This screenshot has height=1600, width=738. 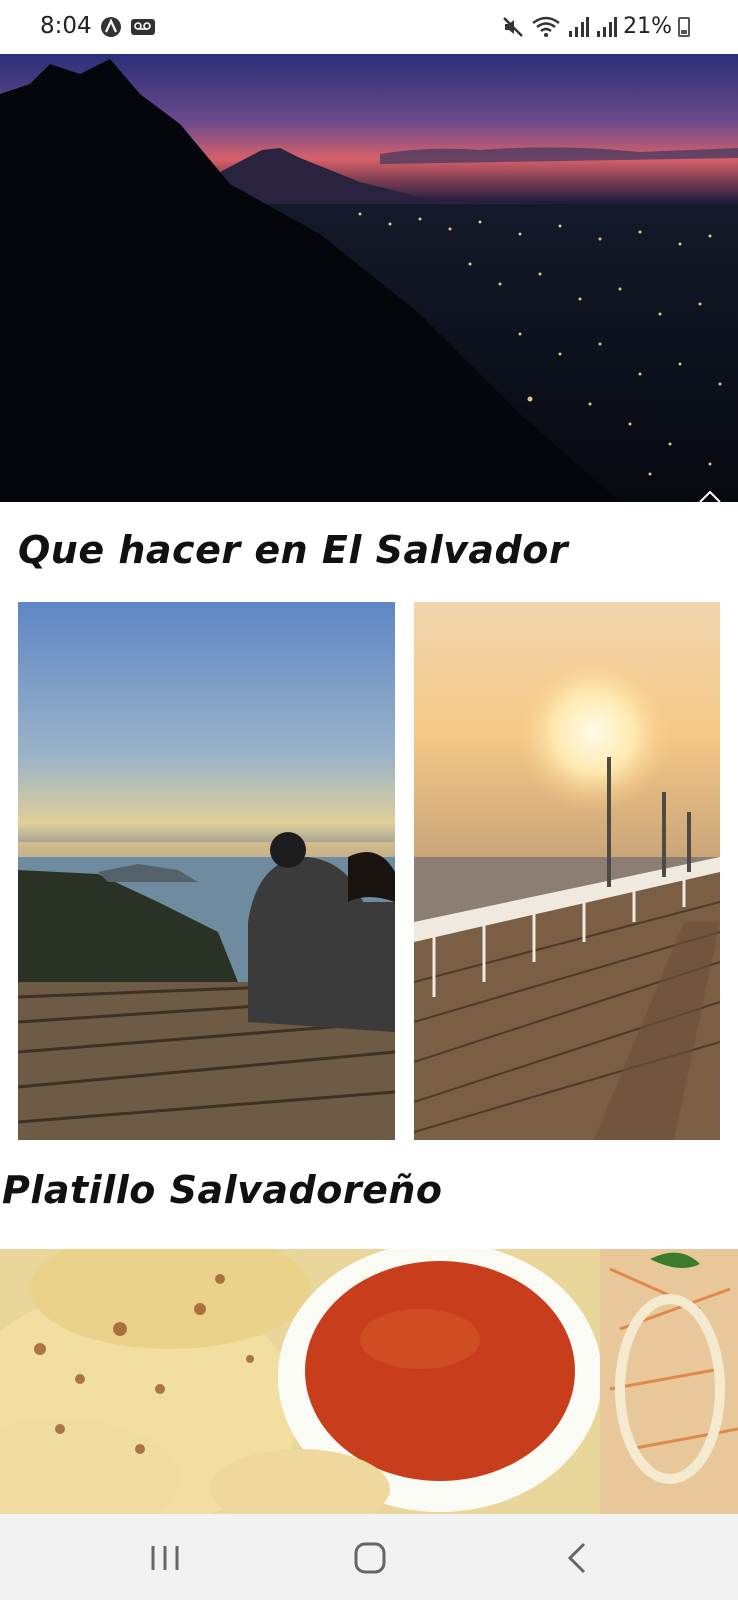 I want to click on mute-icon, so click(x=513, y=26).